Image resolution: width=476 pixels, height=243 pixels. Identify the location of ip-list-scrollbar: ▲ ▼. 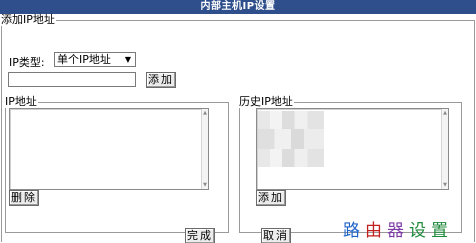
(204, 149).